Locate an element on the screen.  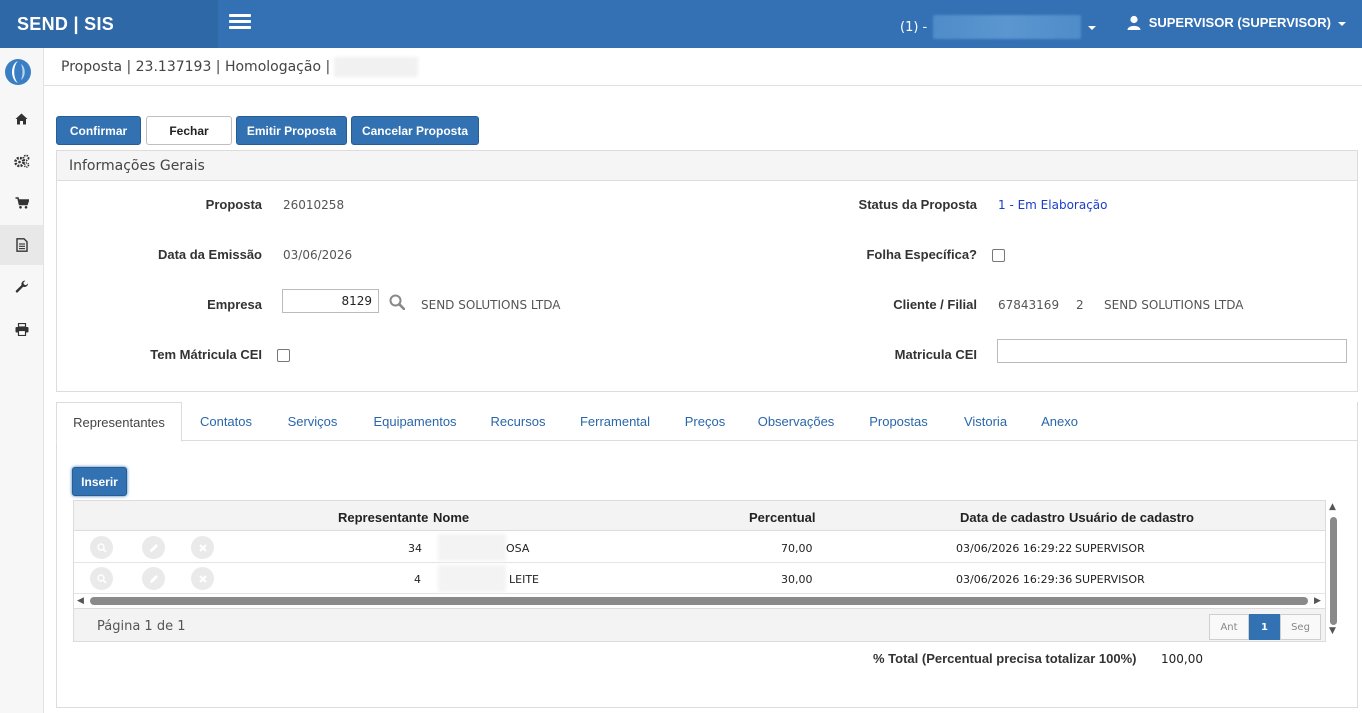
company-name: SEND SOLUTIONS LTDA is located at coordinates (491, 305).